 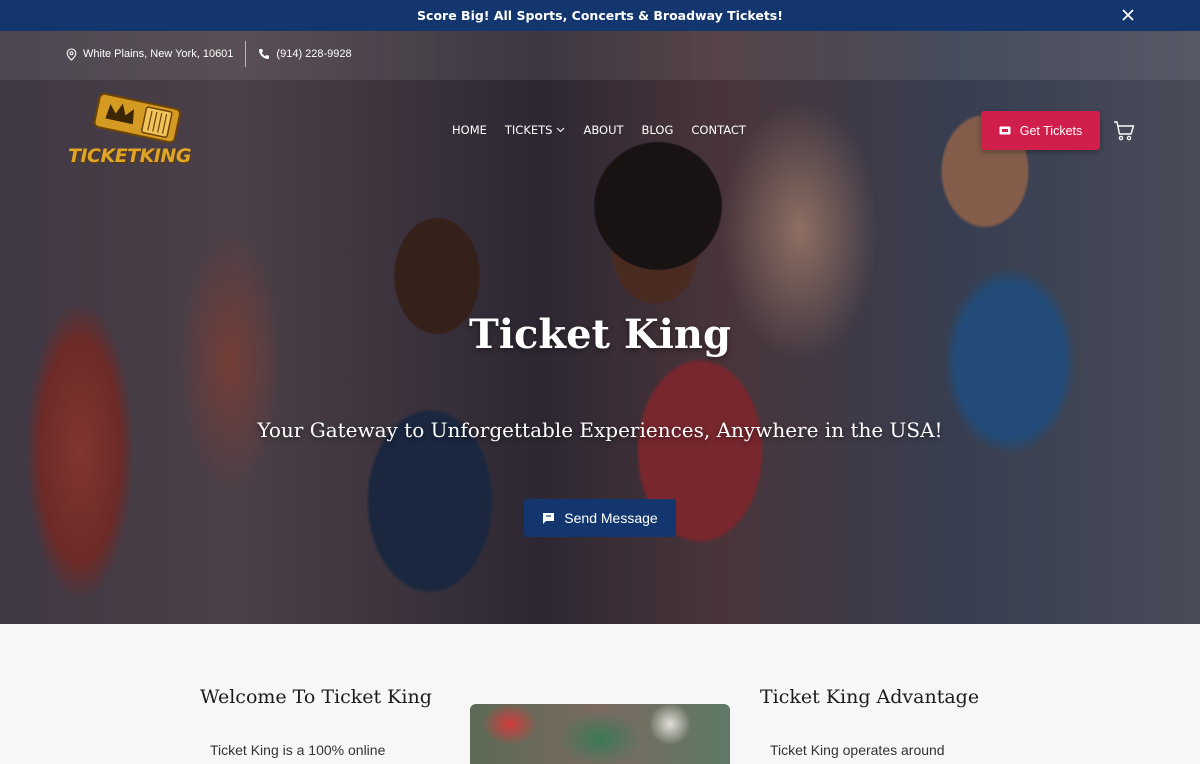 I want to click on crown-ticket-icon, so click(x=137, y=118).